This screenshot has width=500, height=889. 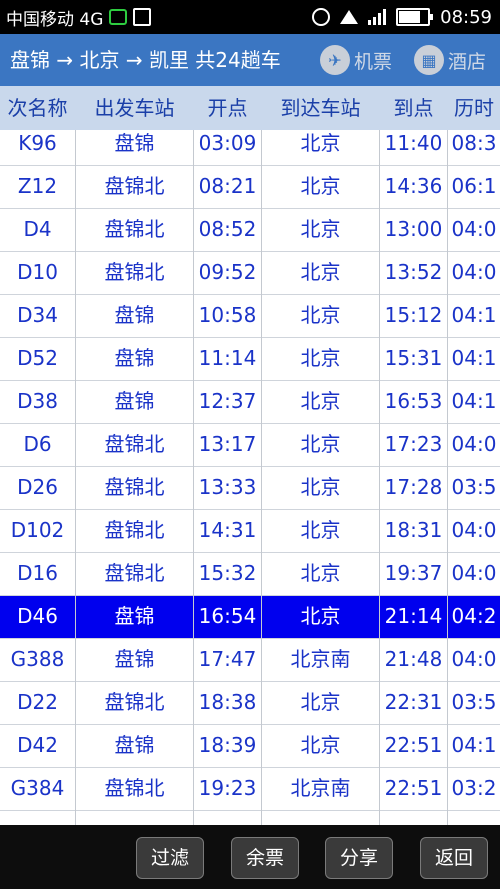 I want to click on filter-button: 过滤, so click(x=170, y=858).